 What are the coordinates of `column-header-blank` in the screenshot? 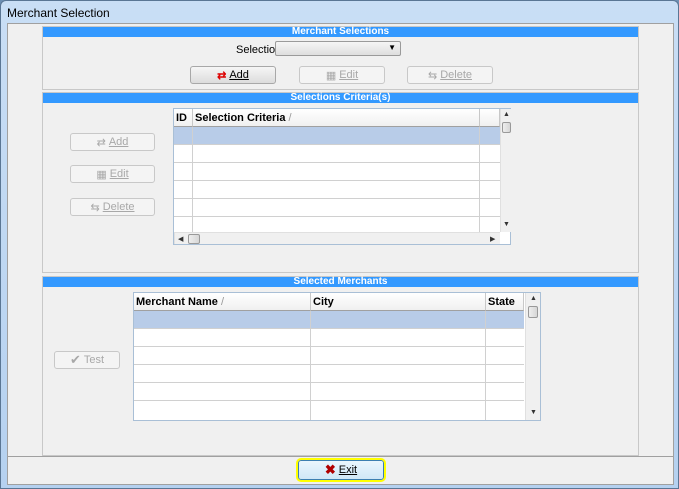 It's located at (490, 118).